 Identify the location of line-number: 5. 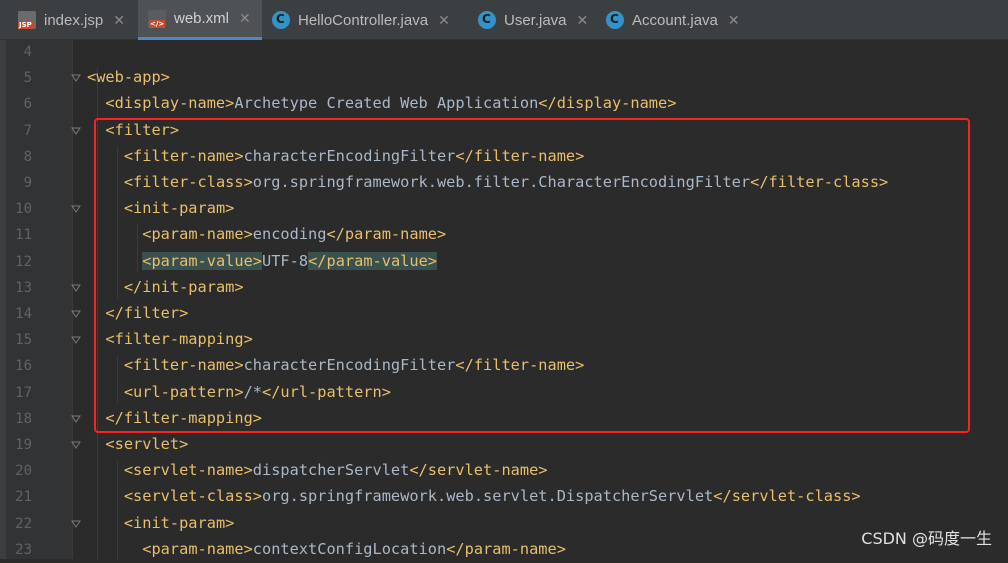
(27, 78).